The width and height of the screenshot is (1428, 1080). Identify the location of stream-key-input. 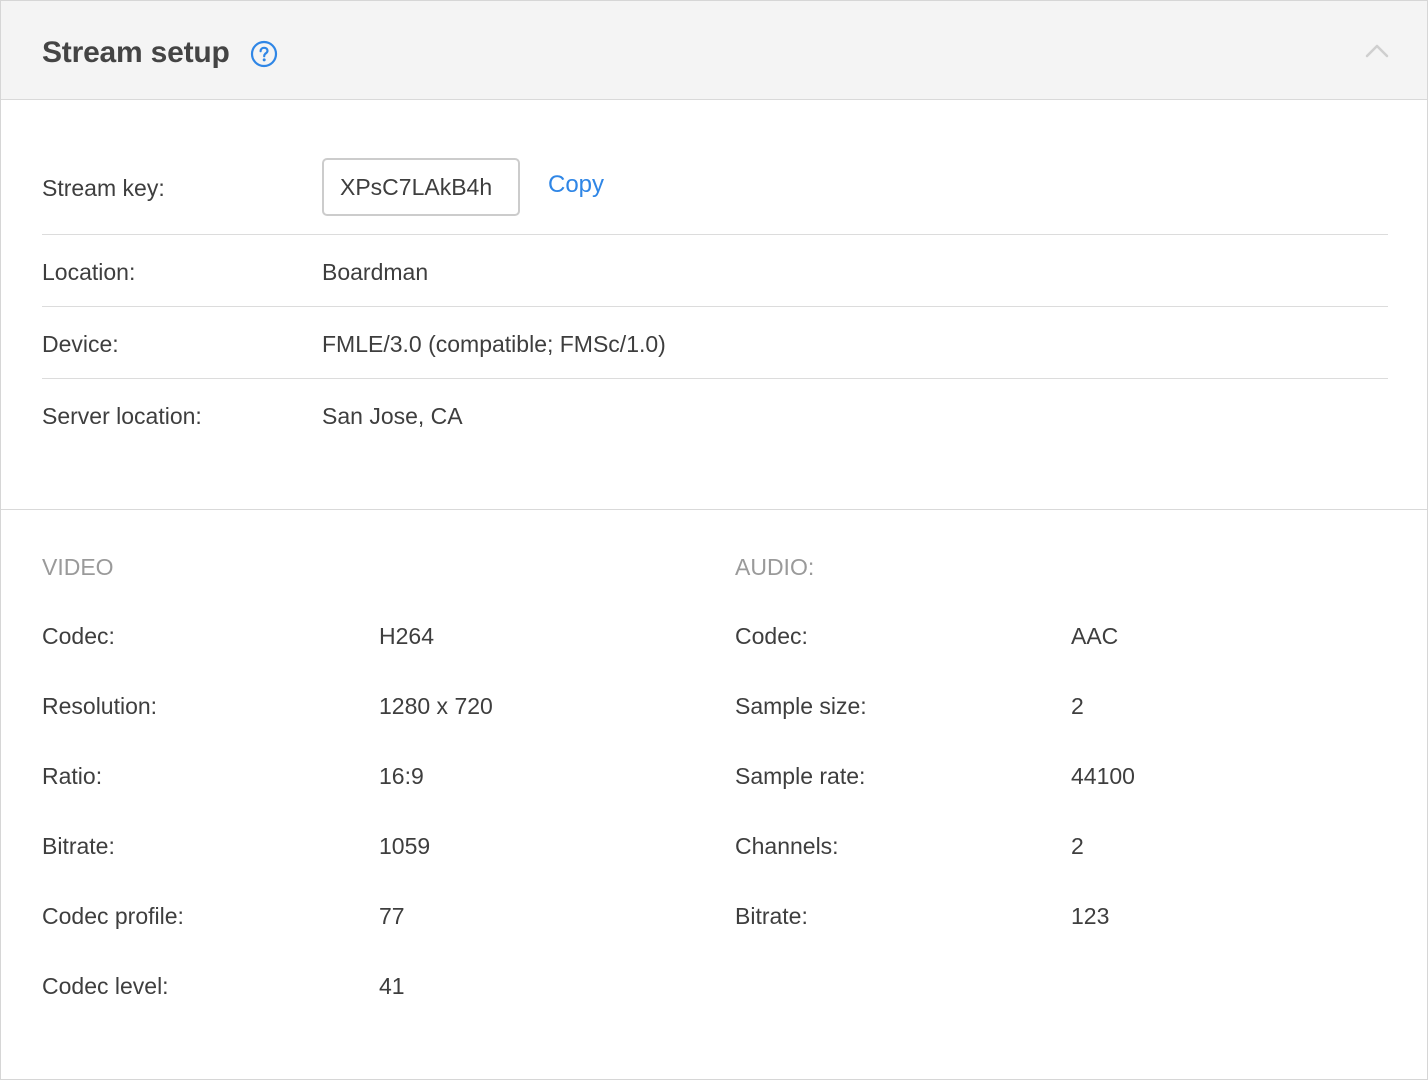
(421, 187).